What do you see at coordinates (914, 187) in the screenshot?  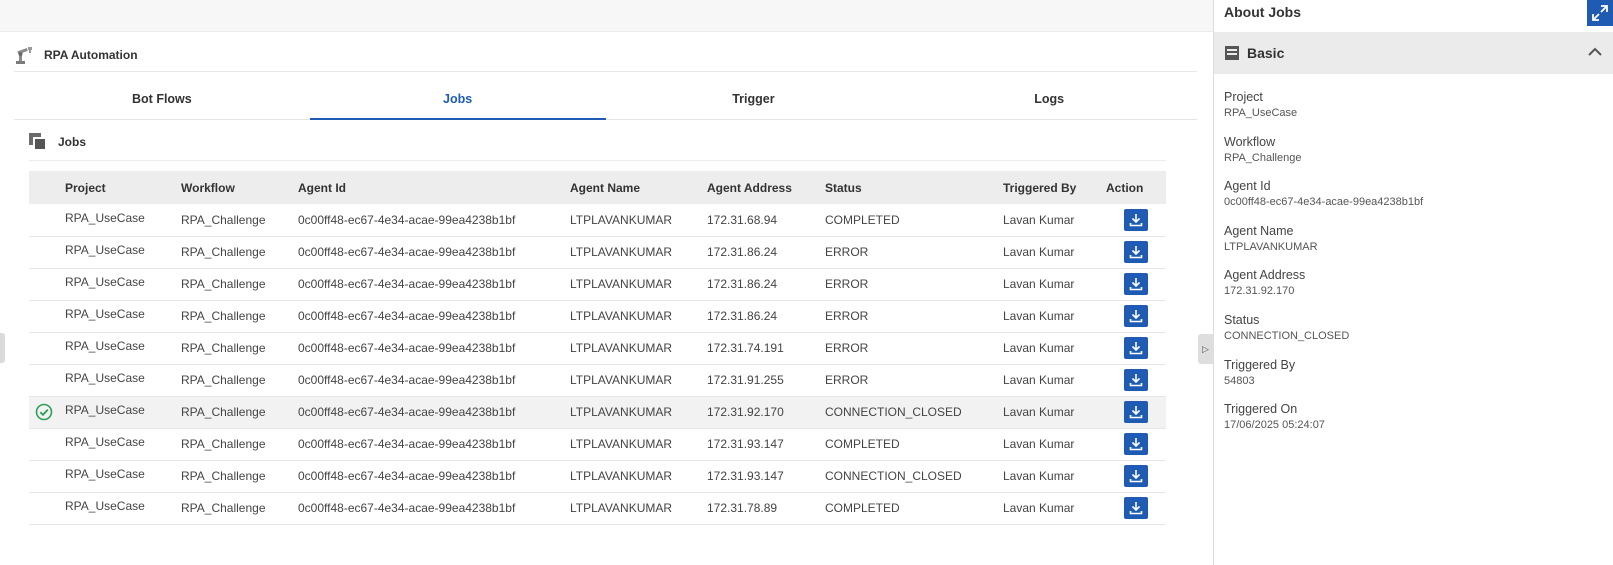 I see `col-status: Status` at bounding box center [914, 187].